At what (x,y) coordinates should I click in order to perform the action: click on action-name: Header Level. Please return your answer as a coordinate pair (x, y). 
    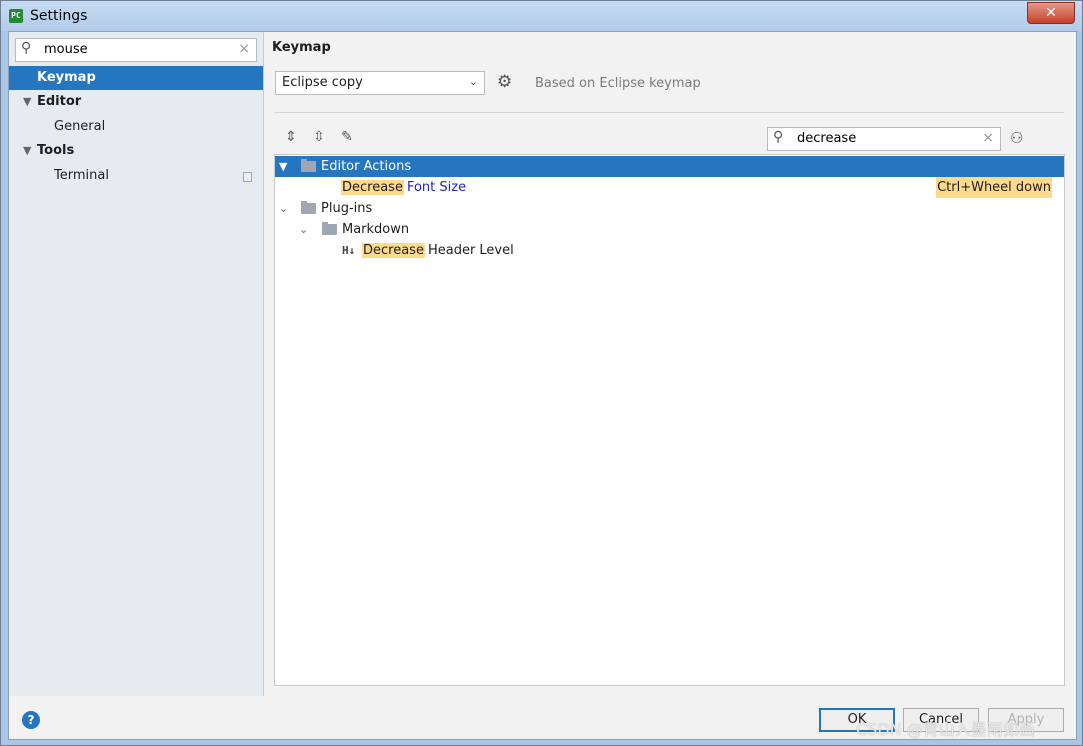
    Looking at the image, I should click on (470, 250).